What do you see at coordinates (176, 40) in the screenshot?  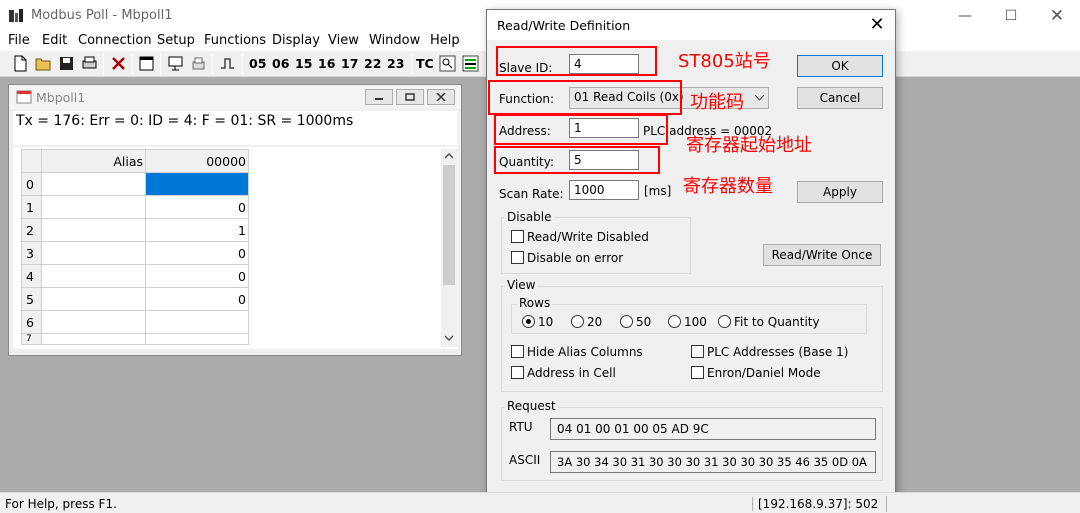 I see `menu-setup: Setup` at bounding box center [176, 40].